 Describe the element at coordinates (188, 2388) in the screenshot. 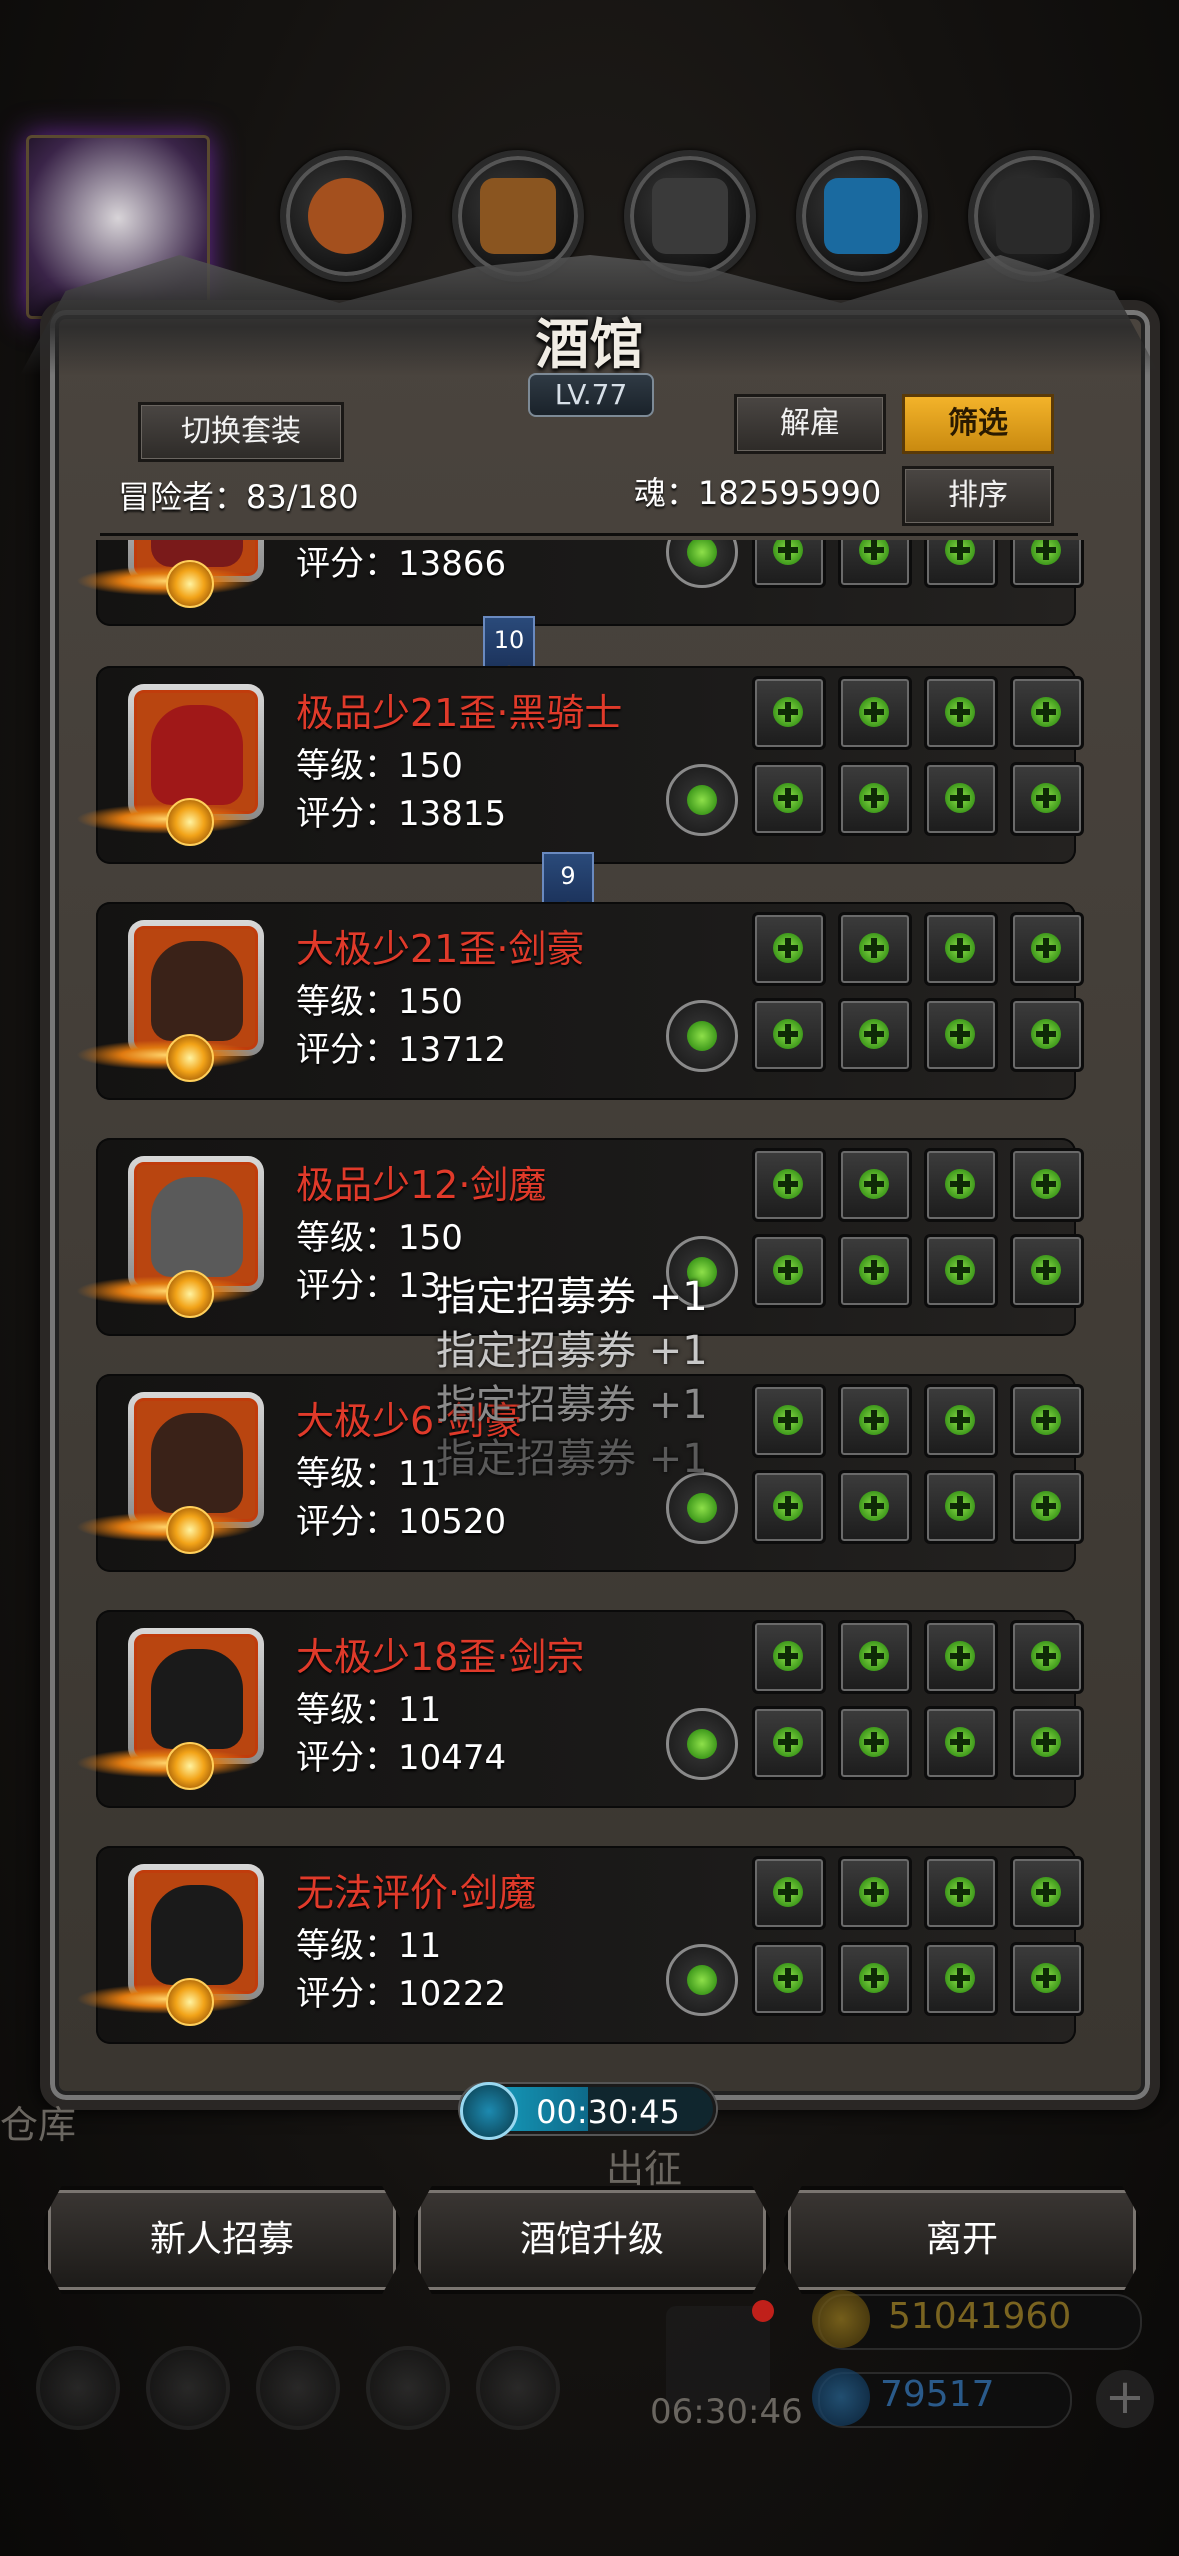

I see `achievement-icon` at that location.